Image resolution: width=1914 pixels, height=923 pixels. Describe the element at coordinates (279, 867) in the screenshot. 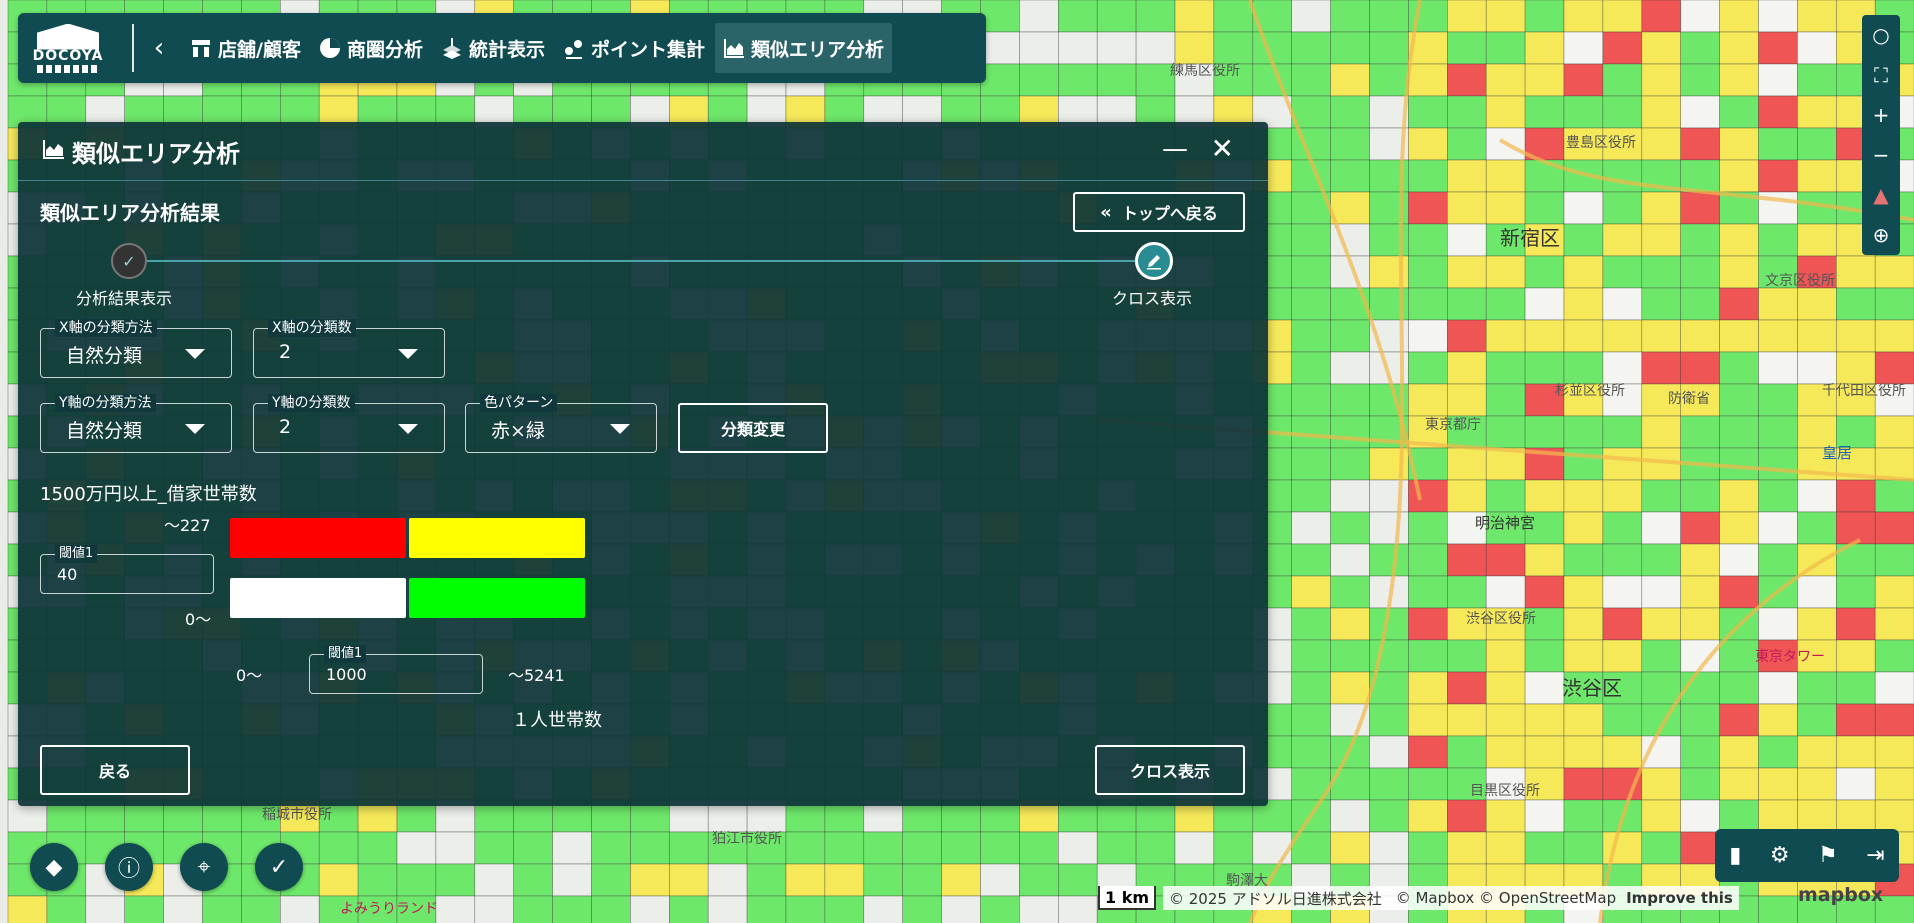

I see `check-add-icon: ✓` at that location.